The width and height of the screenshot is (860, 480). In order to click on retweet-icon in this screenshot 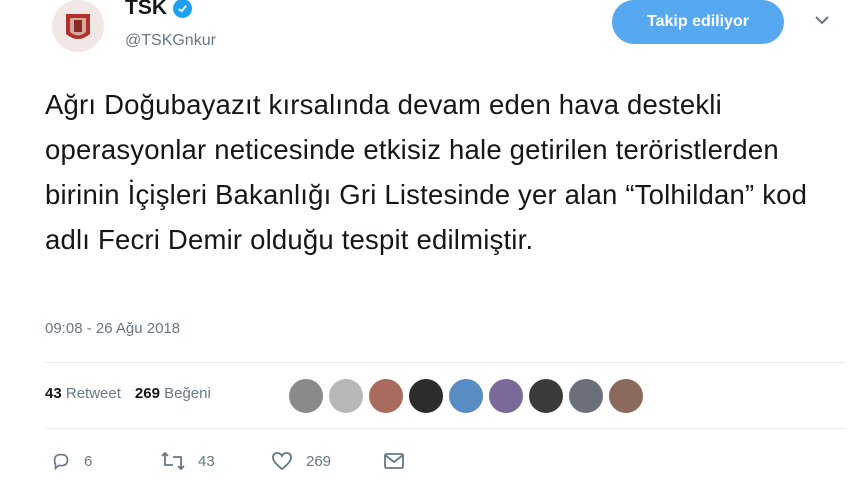, I will do `click(173, 461)`.